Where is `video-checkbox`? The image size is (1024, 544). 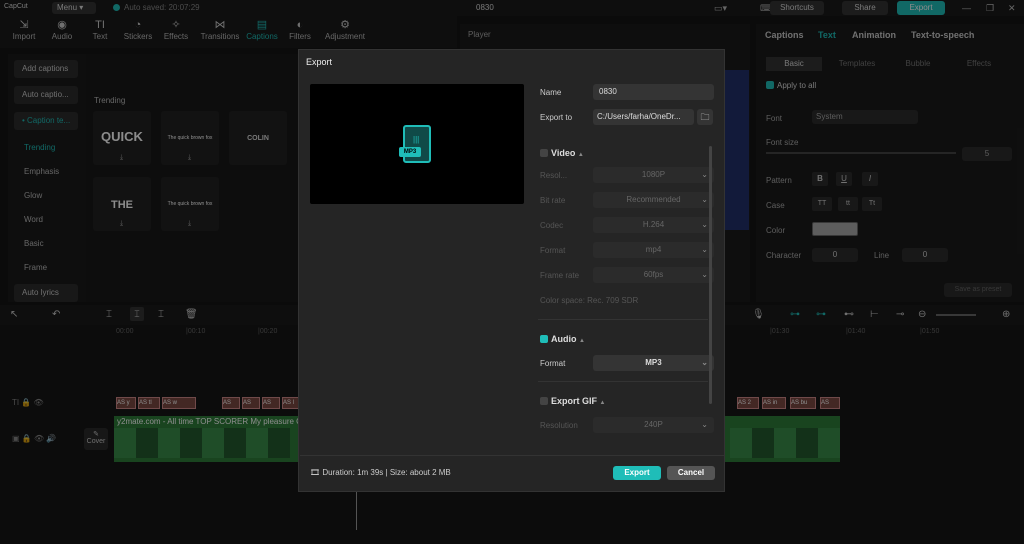
video-checkbox is located at coordinates (544, 153).